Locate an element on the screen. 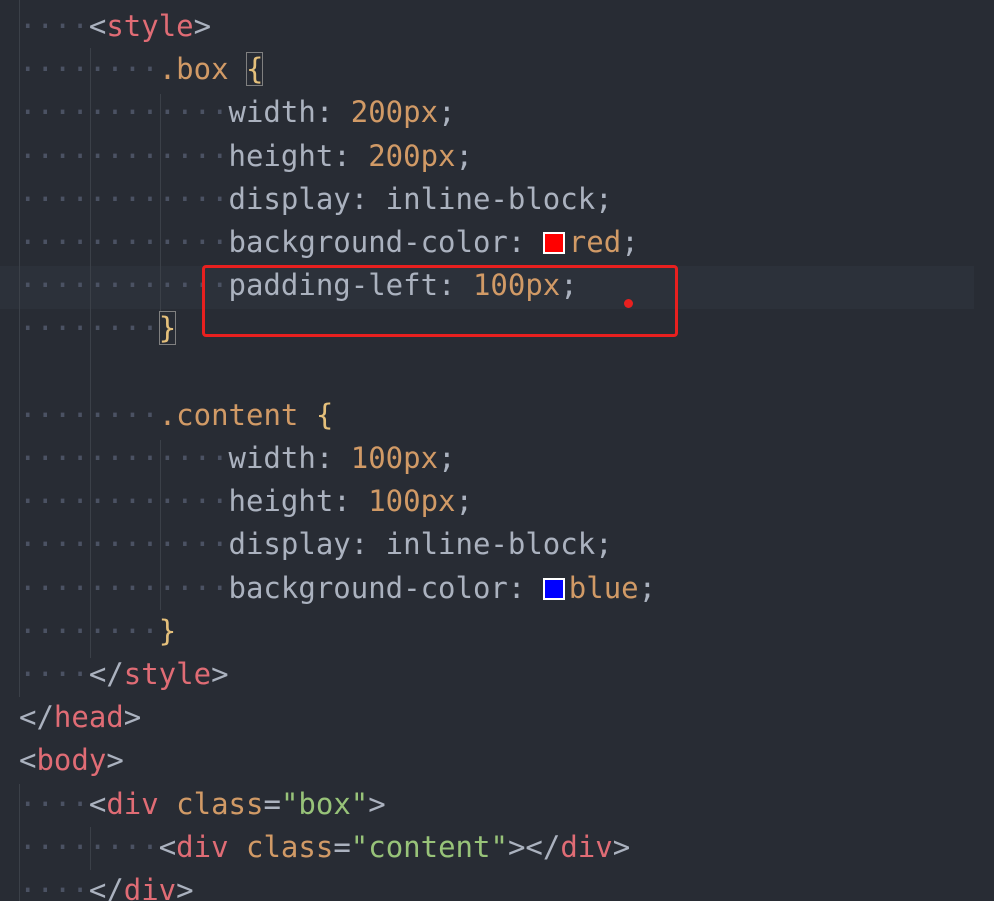  code-line: ············height: 100px; is located at coordinates (246, 501).